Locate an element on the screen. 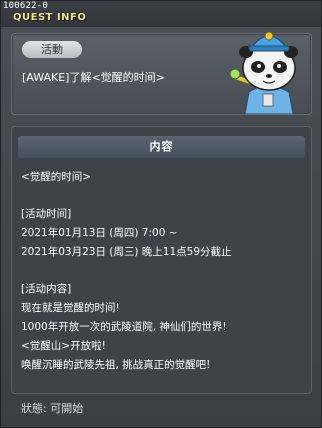  desc-line: <觉醒的时间> is located at coordinates (56, 177).